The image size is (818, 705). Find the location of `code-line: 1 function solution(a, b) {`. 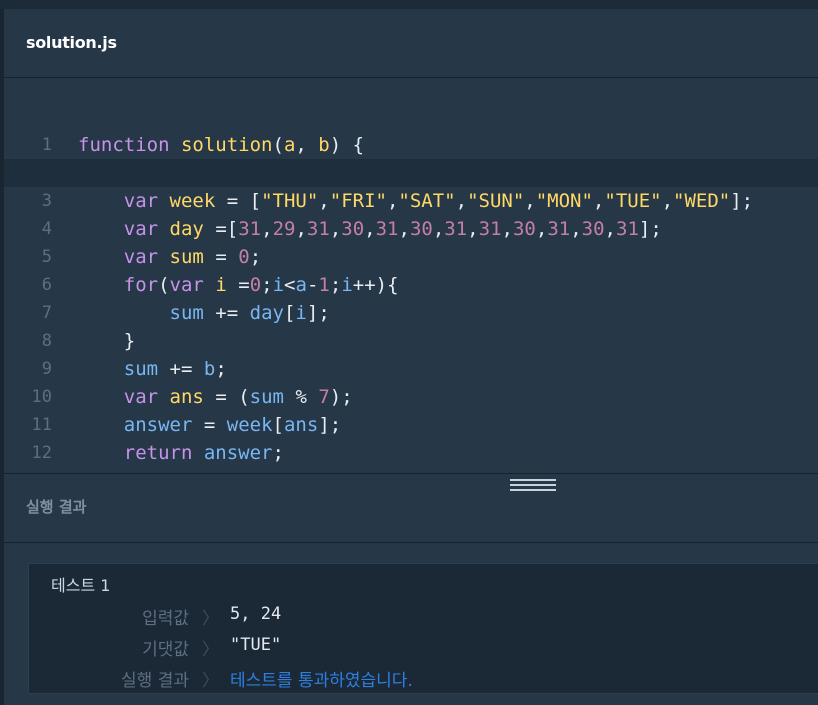

code-line: 1 function solution(a, b) { is located at coordinates (411, 129).